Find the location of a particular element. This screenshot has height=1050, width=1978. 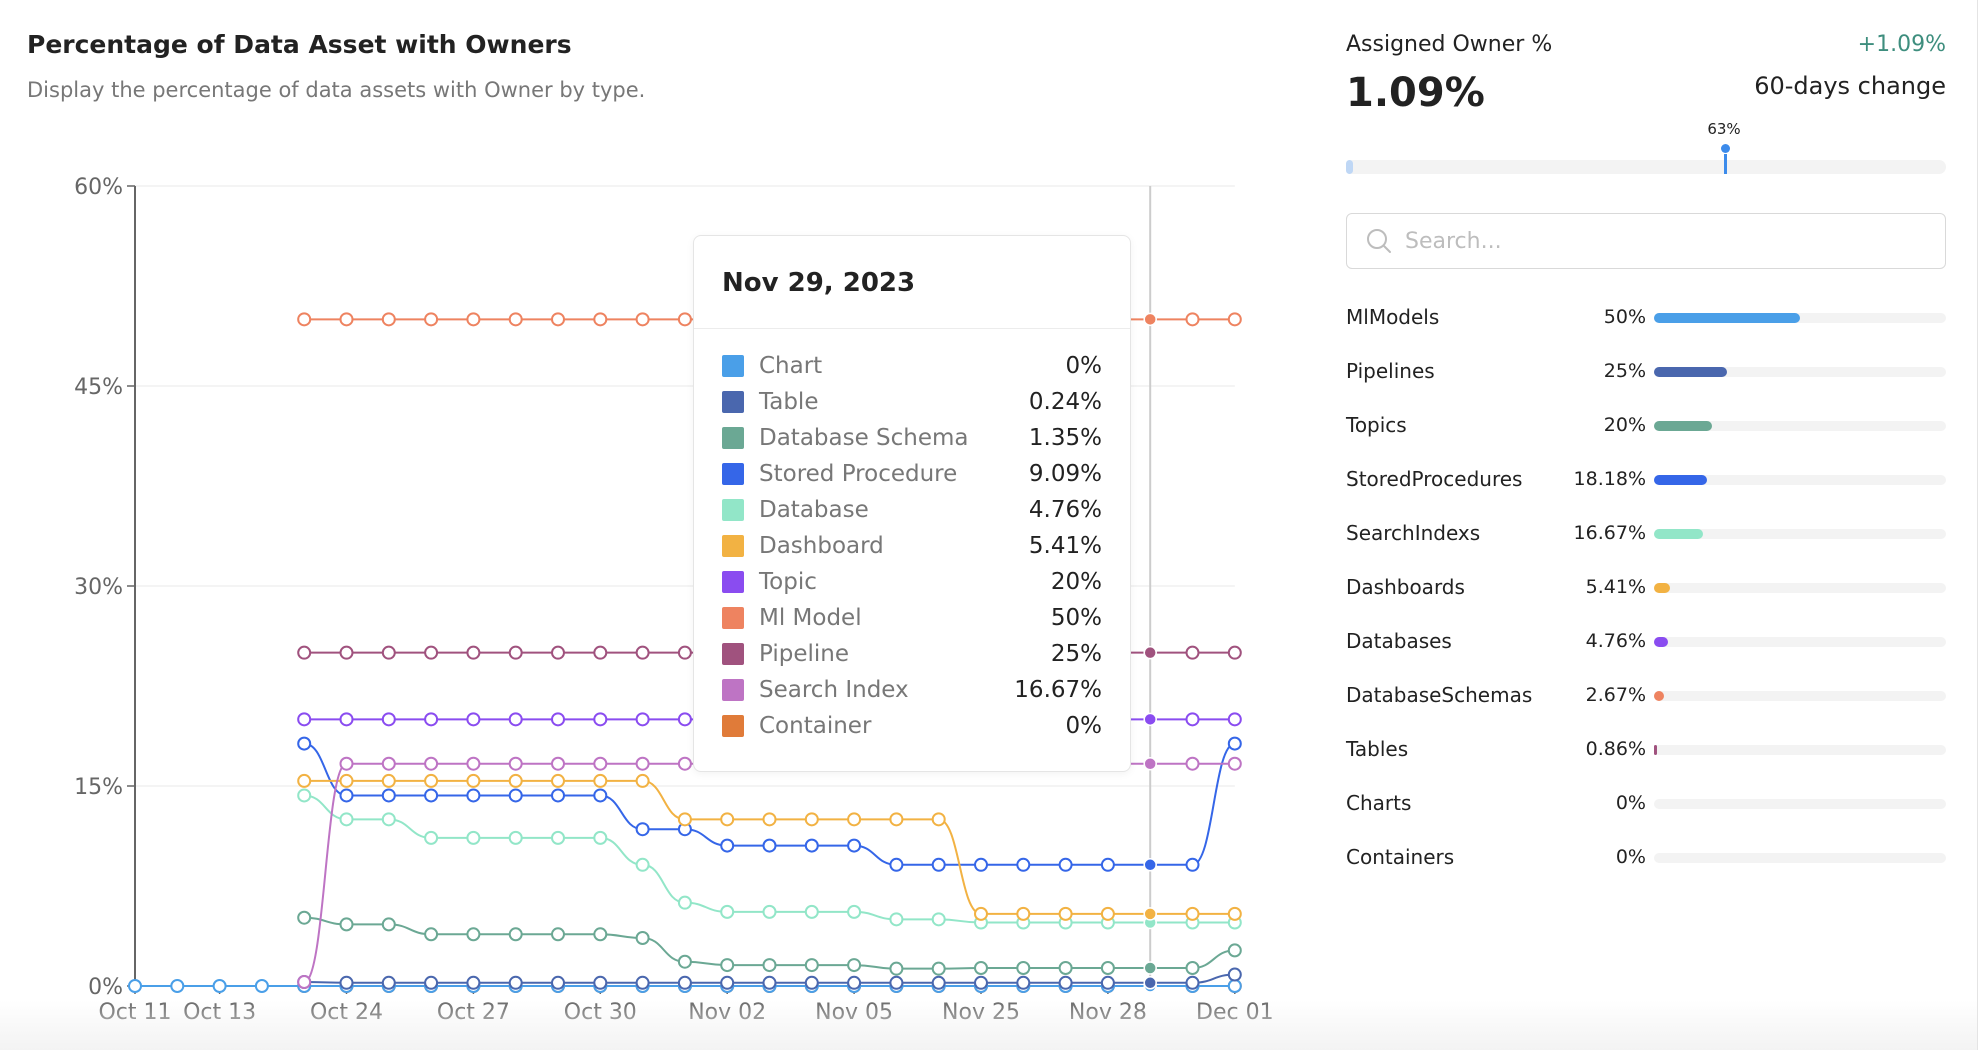

tooltip-row: Container 0% is located at coordinates (912, 726).